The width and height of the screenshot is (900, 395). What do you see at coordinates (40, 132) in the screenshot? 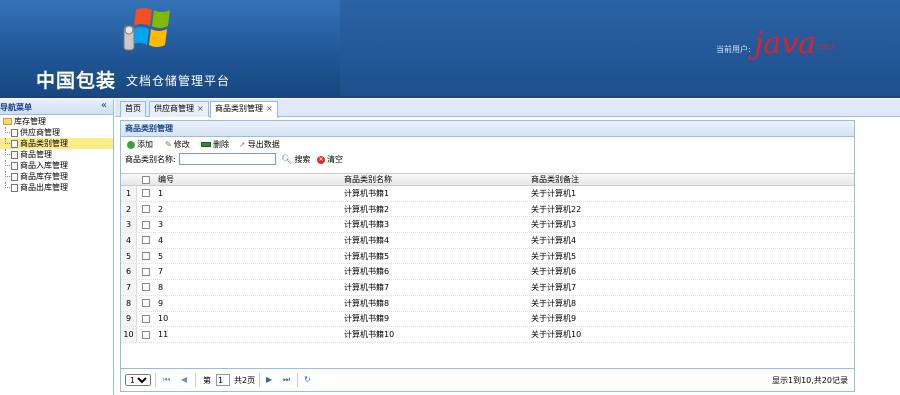
I see `sidebar-item-label: 供应商管理` at bounding box center [40, 132].